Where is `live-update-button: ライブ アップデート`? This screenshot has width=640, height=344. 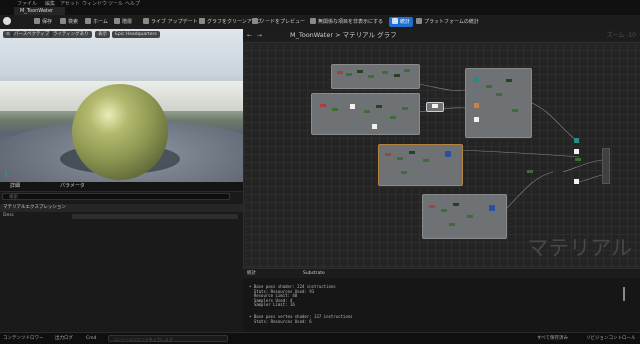
live-update-button: ライブ アップデート is located at coordinates (170, 22).